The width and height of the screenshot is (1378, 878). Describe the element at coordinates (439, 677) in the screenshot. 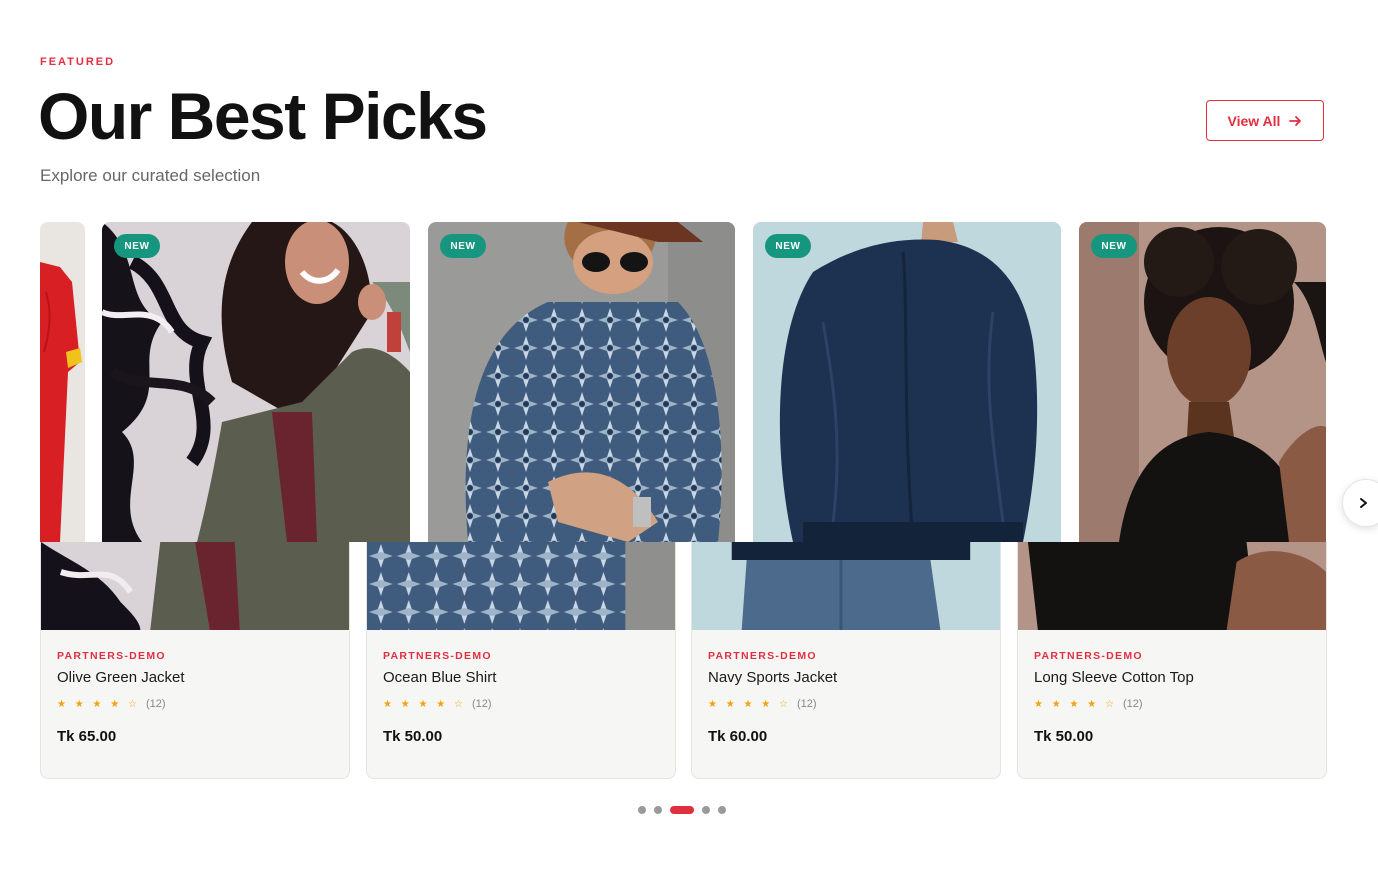

I see `product-name: Ocean Blue Shirt` at that location.